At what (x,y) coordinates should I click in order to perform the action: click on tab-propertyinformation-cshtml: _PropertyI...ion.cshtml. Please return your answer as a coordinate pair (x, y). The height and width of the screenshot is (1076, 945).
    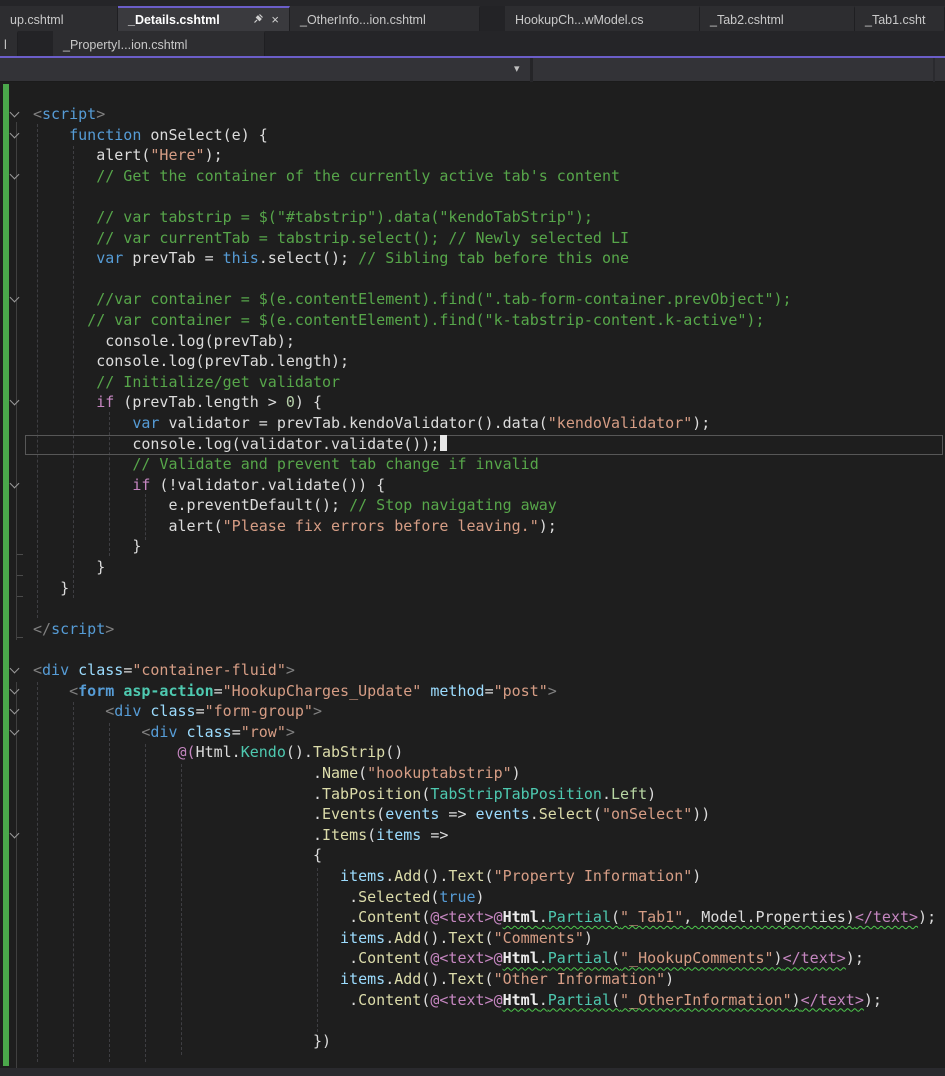
    Looking at the image, I should click on (159, 43).